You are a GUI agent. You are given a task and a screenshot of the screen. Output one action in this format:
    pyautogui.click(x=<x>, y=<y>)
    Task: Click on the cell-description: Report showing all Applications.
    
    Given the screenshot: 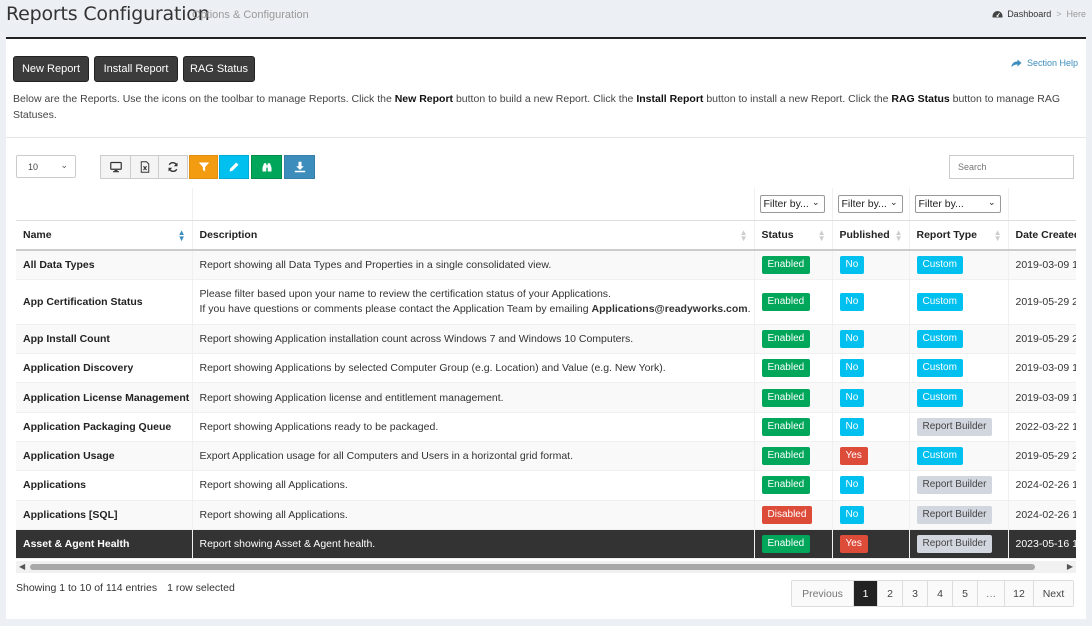 What is the action you would take?
    pyautogui.click(x=473, y=515)
    